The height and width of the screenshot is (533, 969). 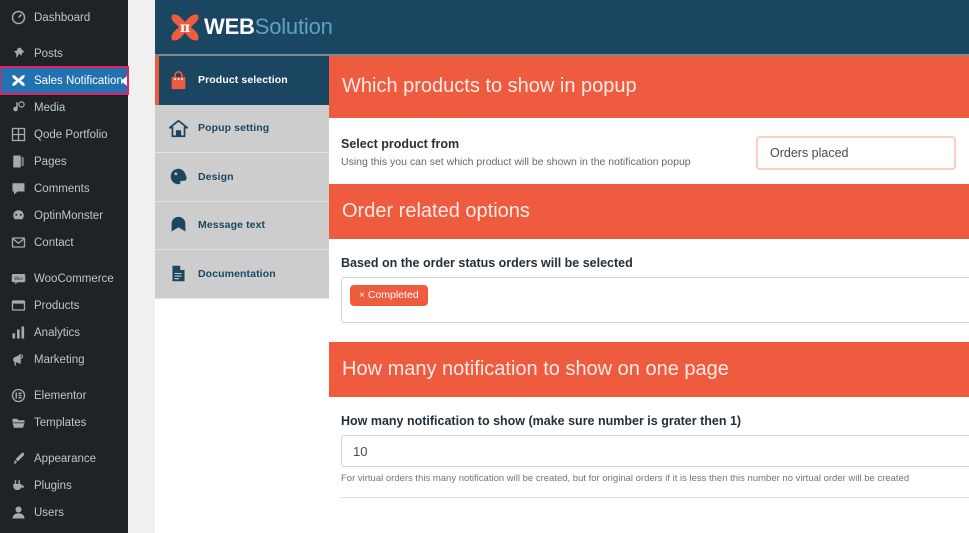 What do you see at coordinates (178, 274) in the screenshot?
I see `document-icon` at bounding box center [178, 274].